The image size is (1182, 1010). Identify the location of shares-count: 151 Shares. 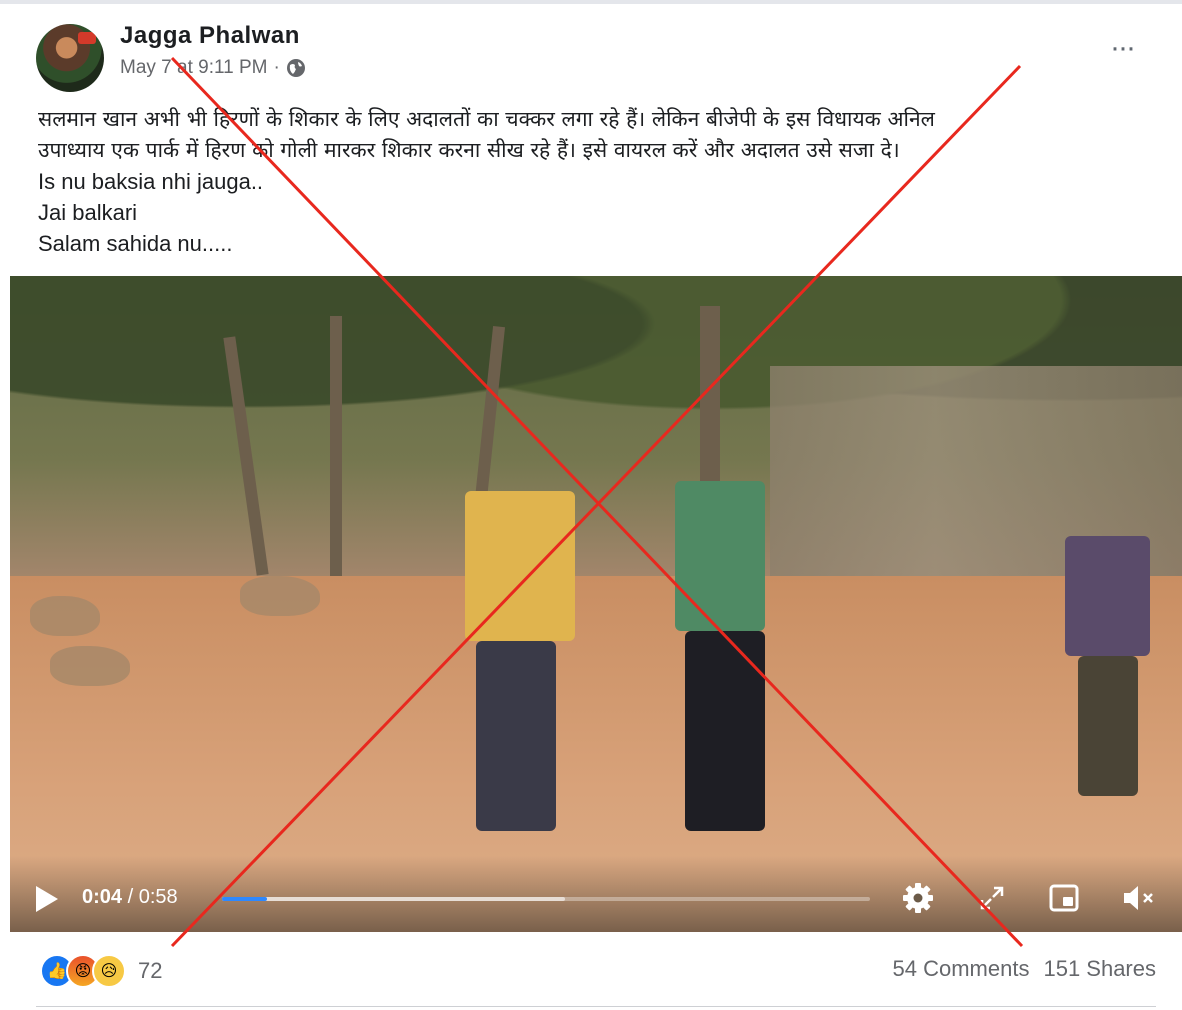
(1099, 969).